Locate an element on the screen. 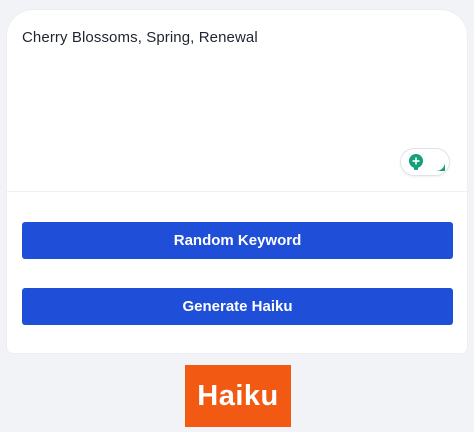 The image size is (474, 432). generate-haiku-button: Generate Haiku is located at coordinates (237, 306).